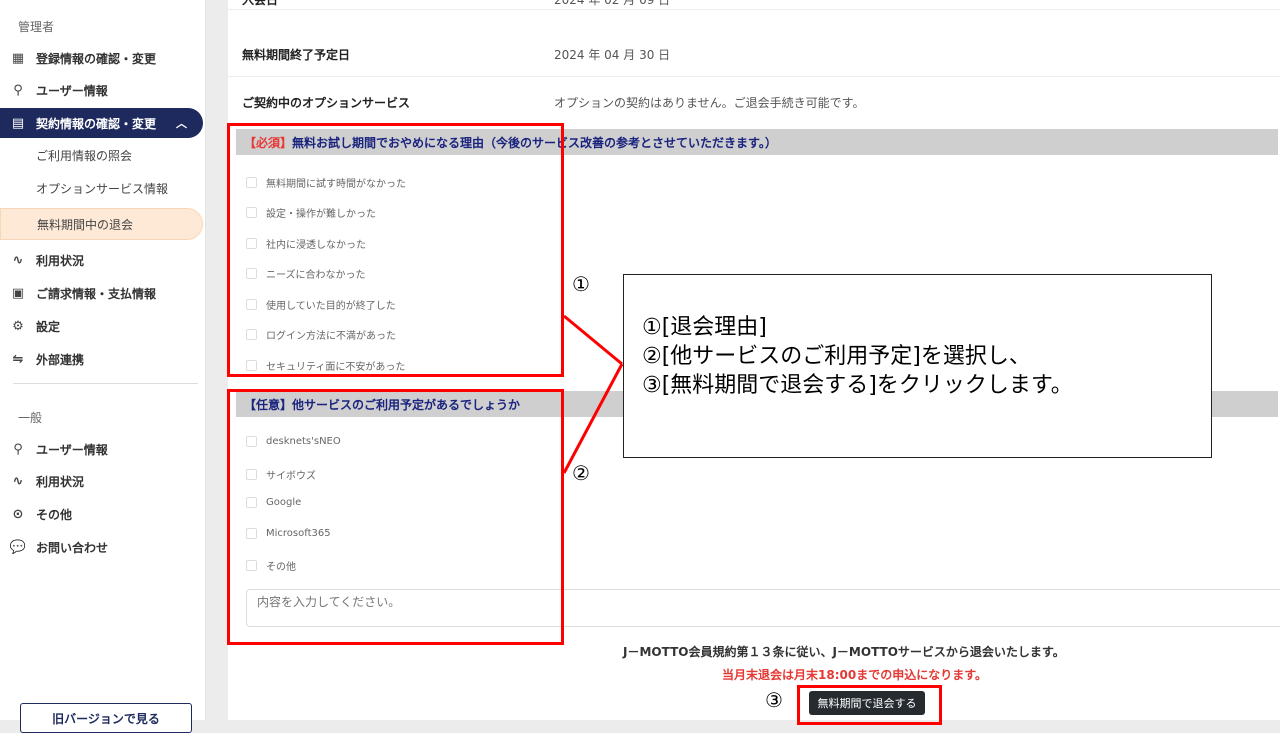  I want to click on callout-line: ②[他サービスのご利用予定]を選択し、, so click(836, 356).